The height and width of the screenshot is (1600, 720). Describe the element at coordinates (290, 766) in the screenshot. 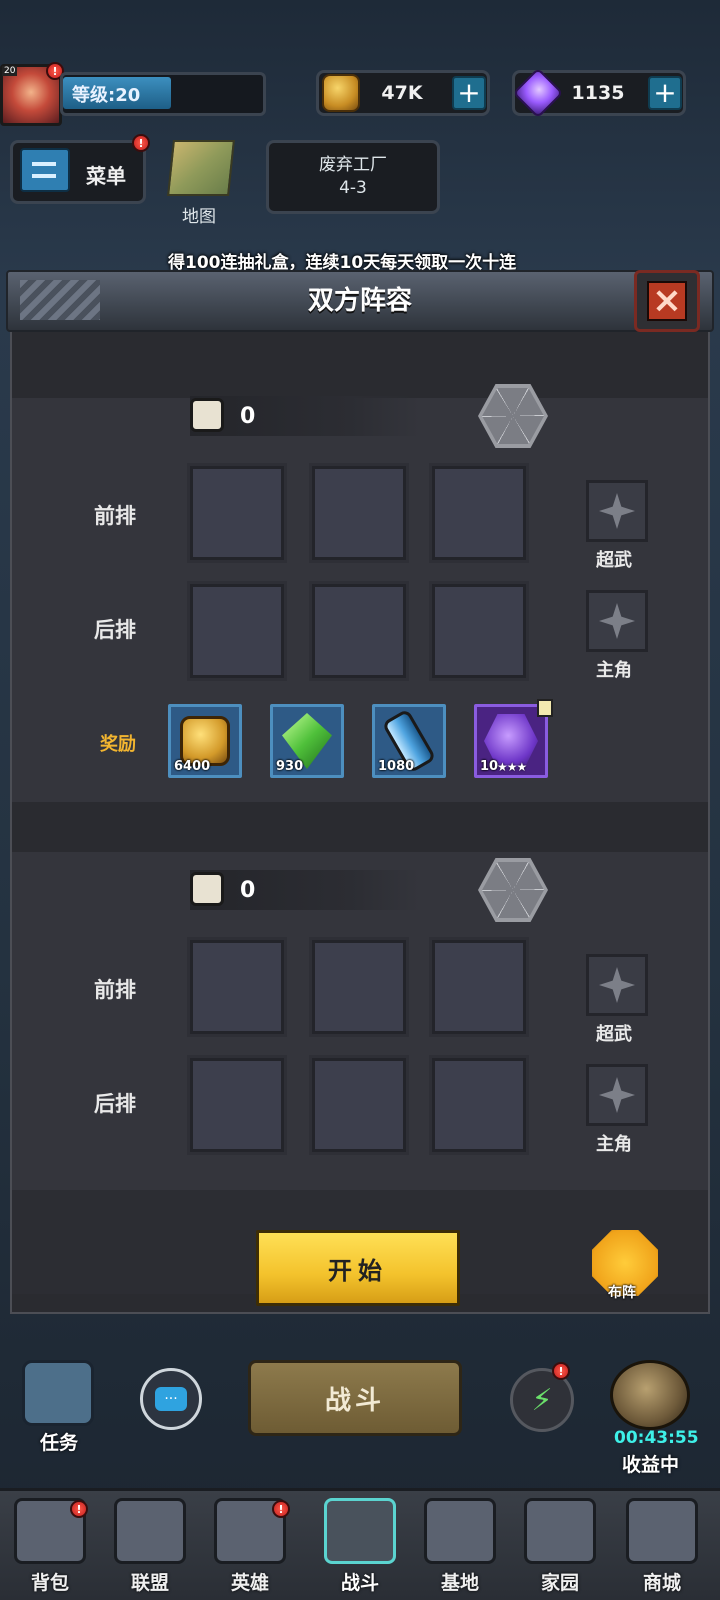

I see `reward-count: 930` at that location.